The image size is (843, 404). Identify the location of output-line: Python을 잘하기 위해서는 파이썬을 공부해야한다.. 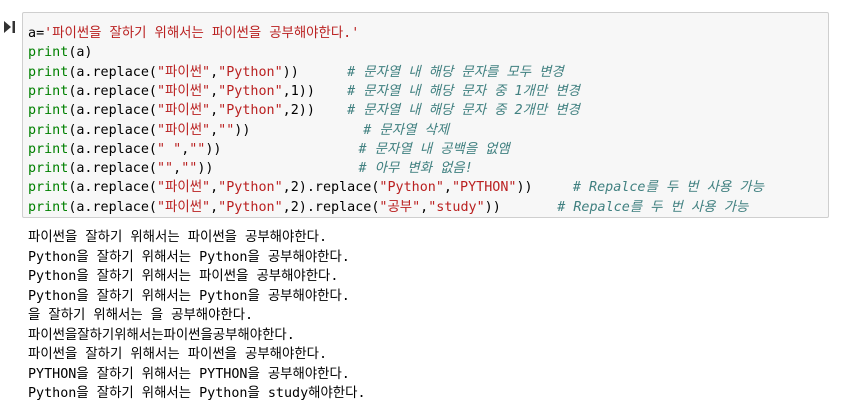
(183, 276).